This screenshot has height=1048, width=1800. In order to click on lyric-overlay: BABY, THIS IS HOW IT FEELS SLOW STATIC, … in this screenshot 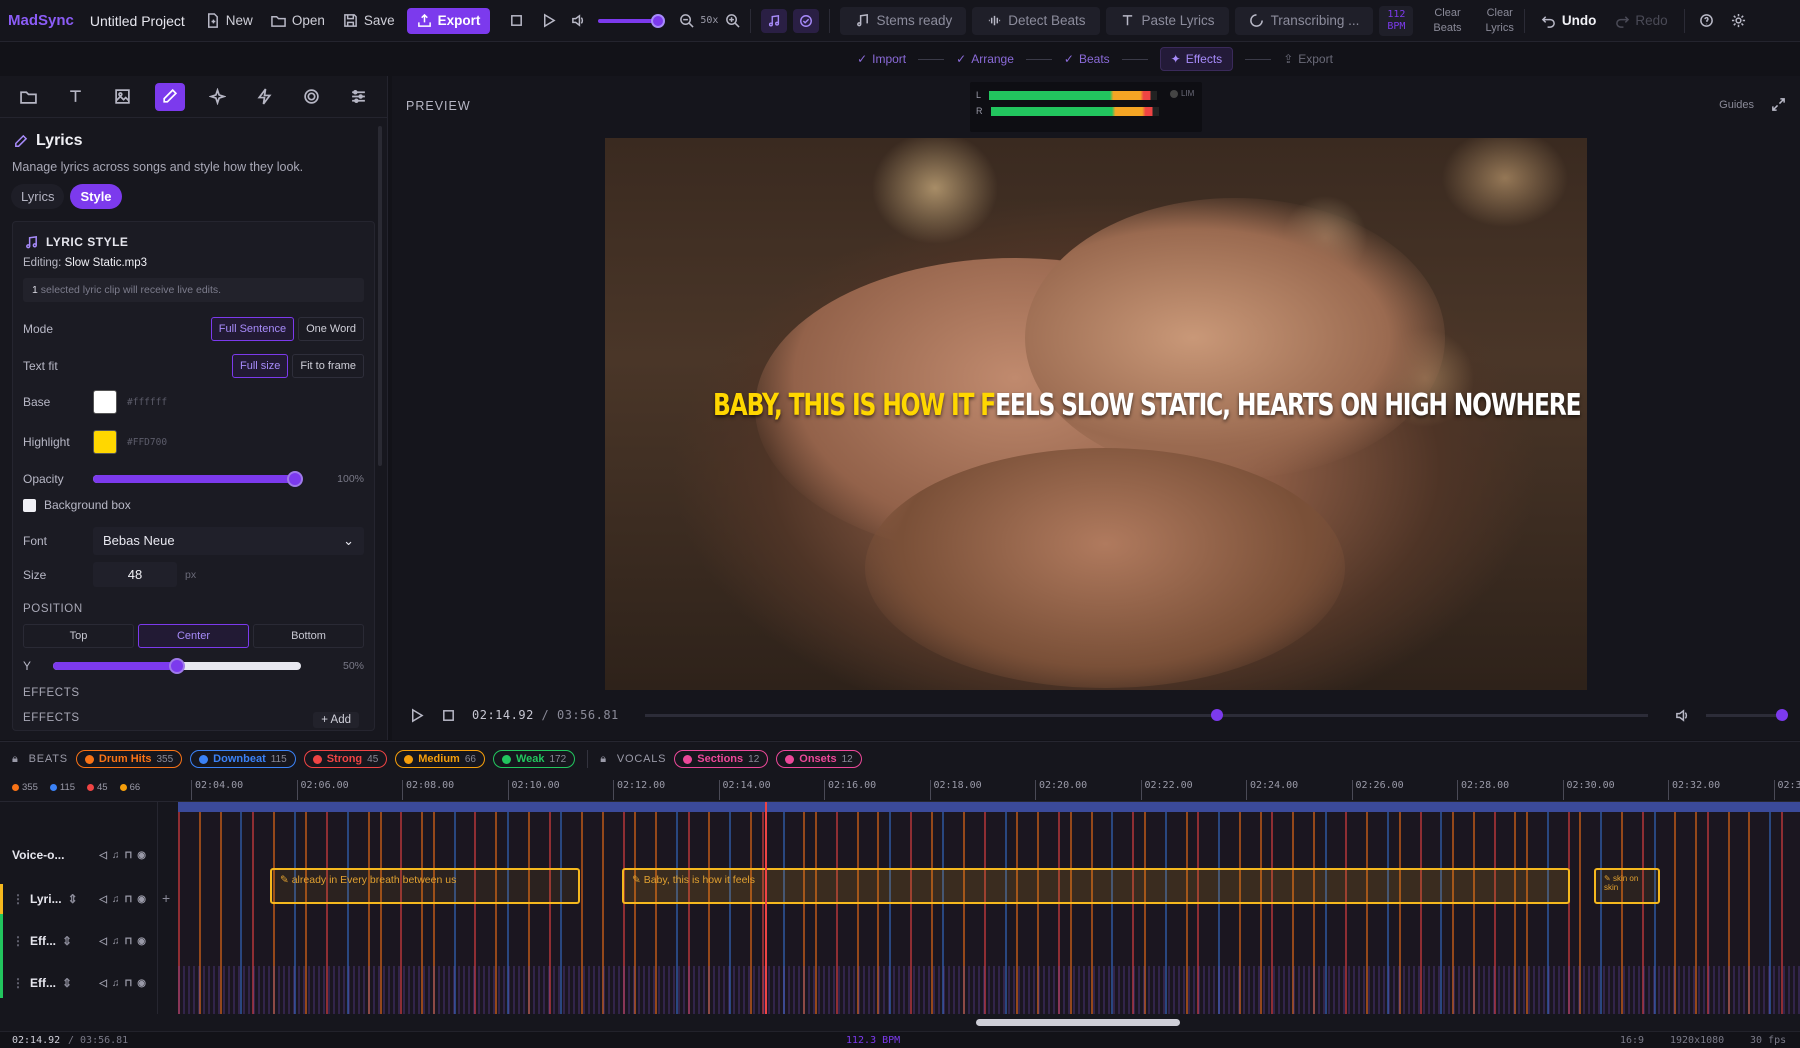, I will do `click(1147, 405)`.